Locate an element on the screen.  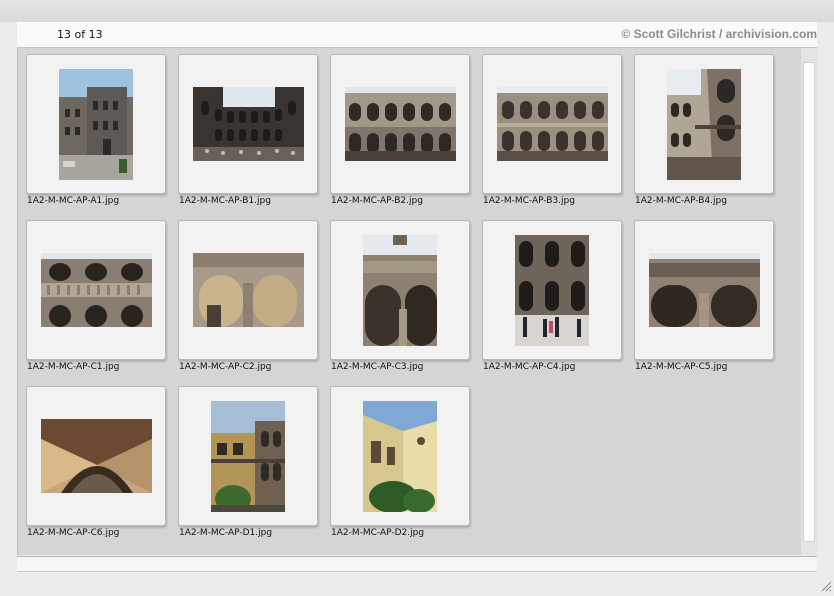
thumbnail-tile: 1A2-M-MC-AP-B3.jpg is located at coordinates (558, 137).